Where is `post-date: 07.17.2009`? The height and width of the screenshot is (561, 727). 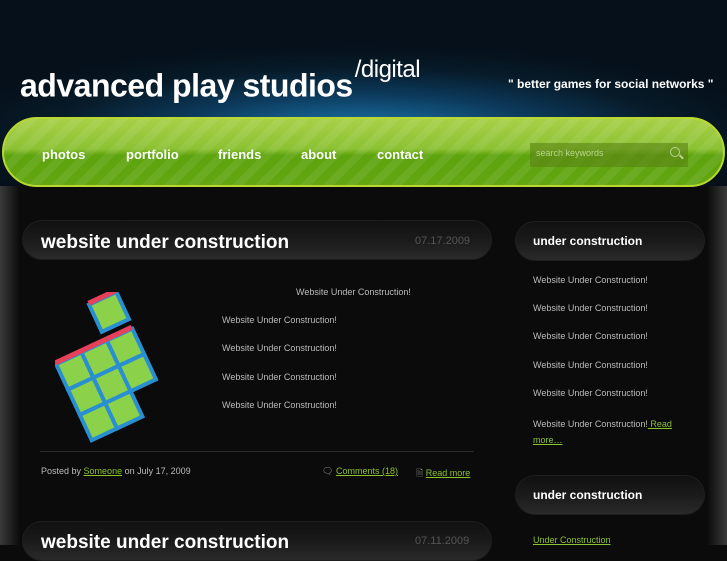
post-date: 07.17.2009 is located at coordinates (443, 241).